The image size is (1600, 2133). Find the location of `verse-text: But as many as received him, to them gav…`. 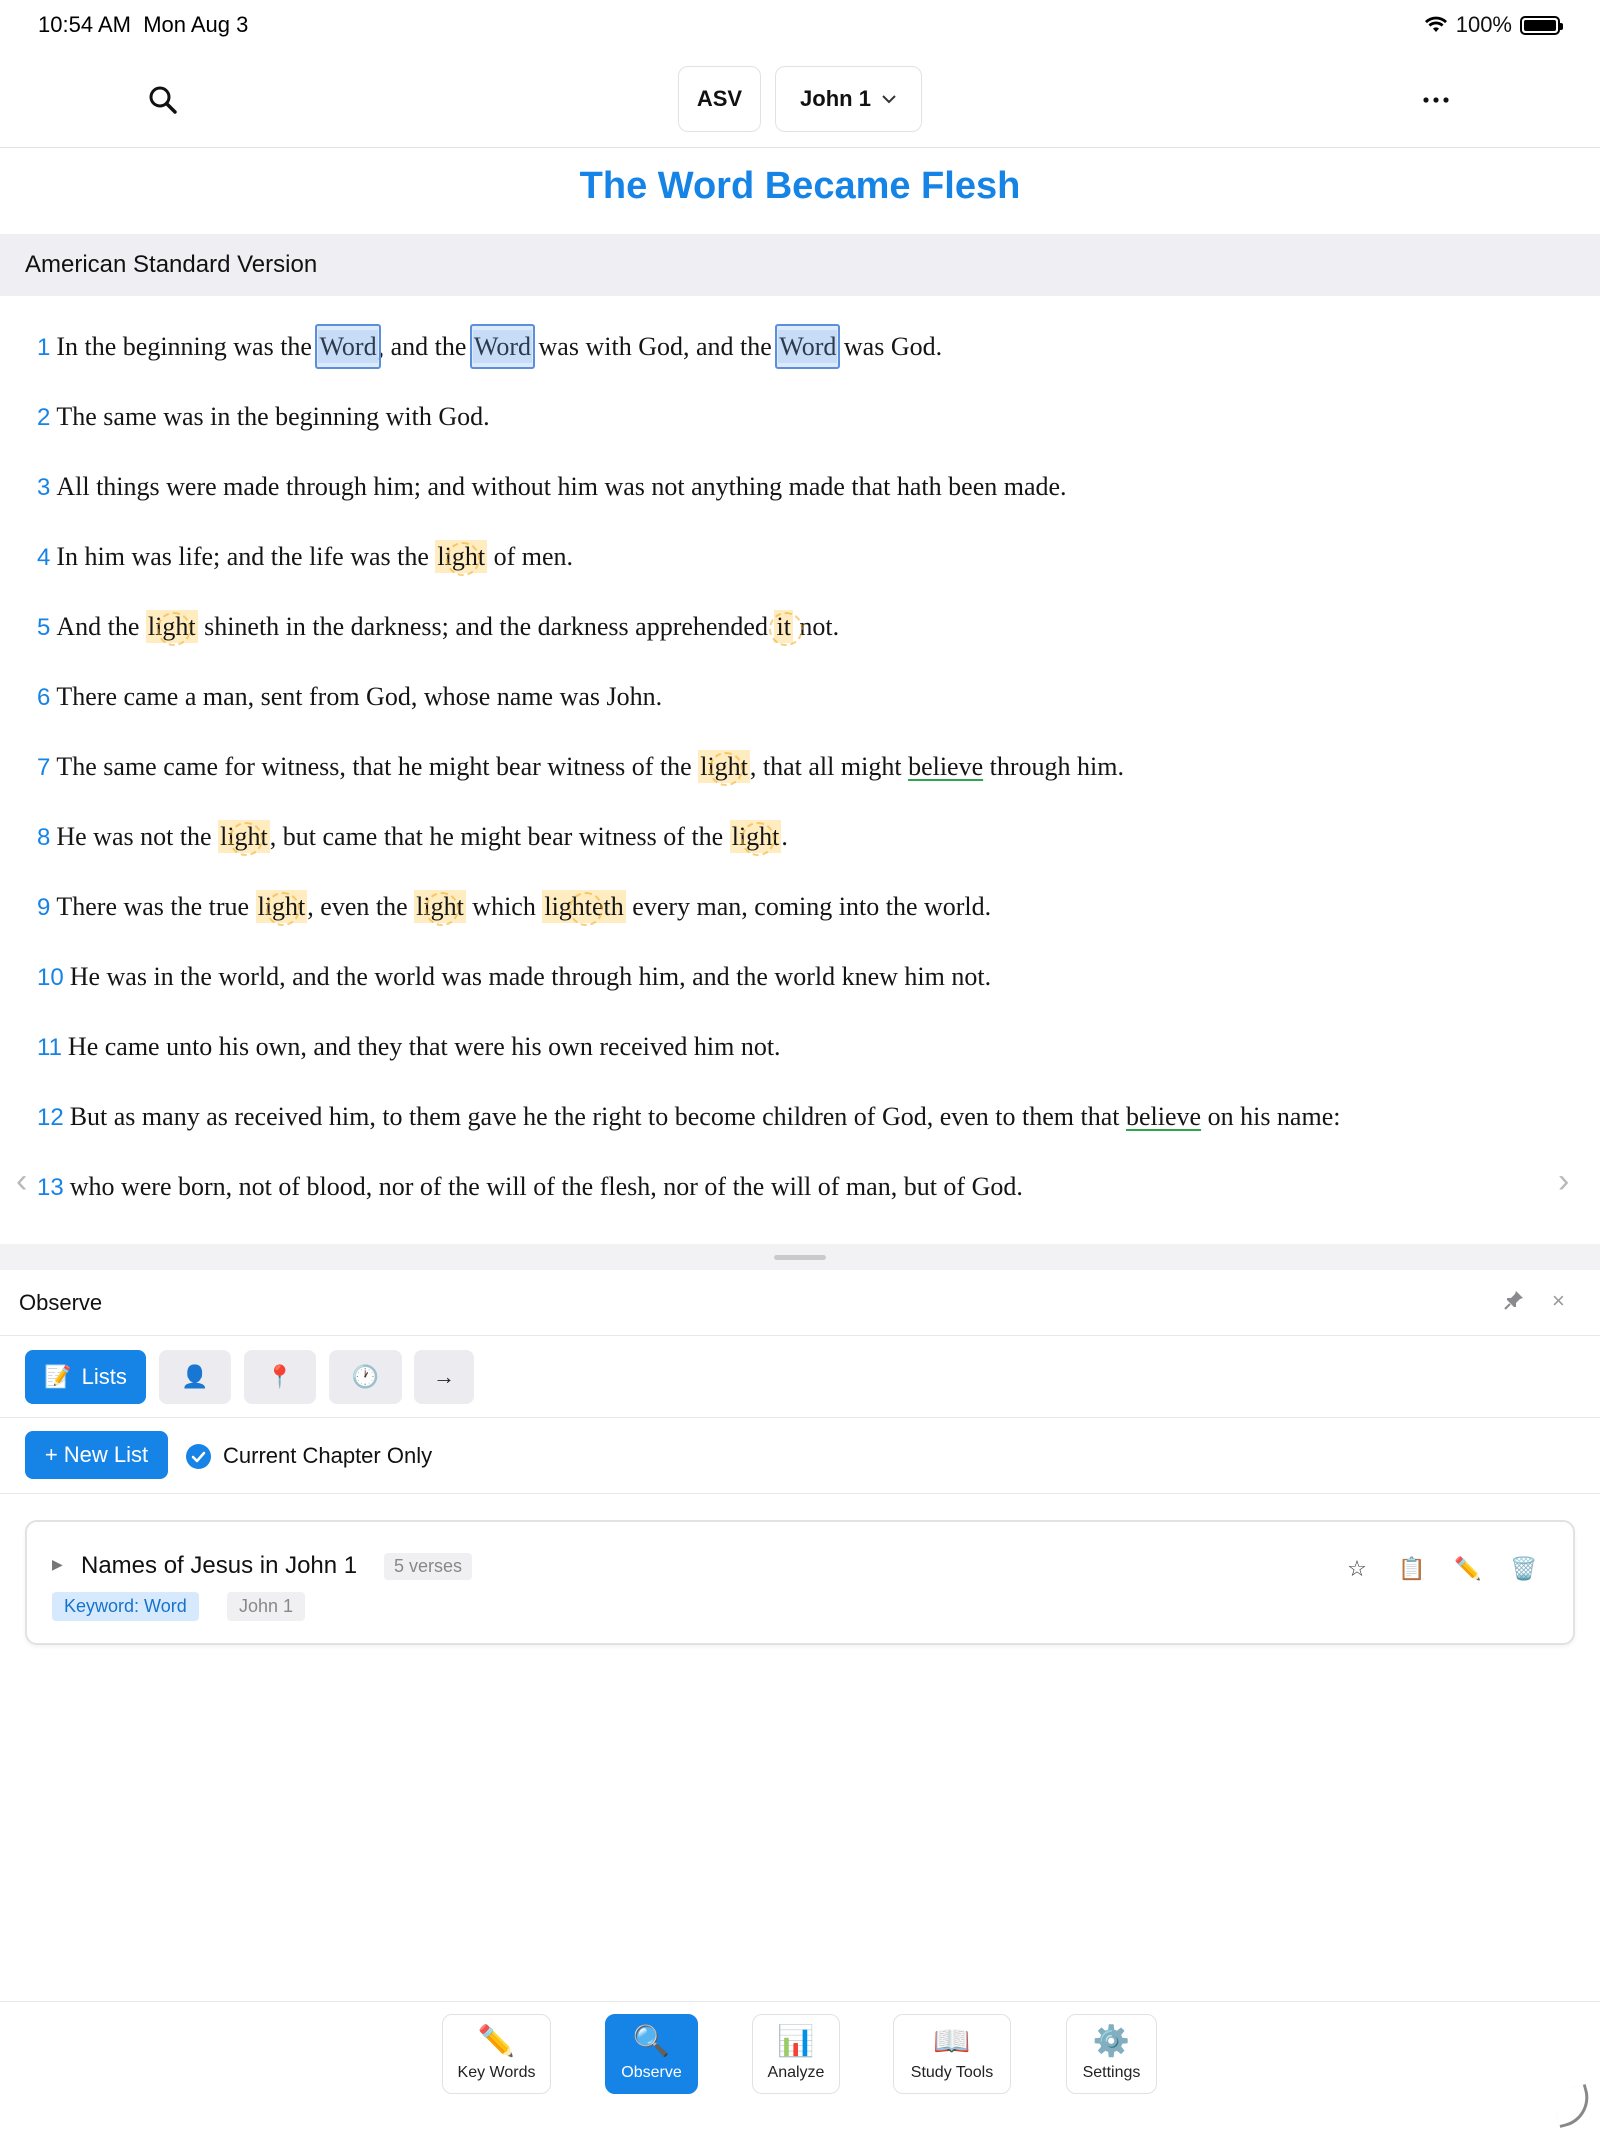

verse-text: But as many as received him, to them gav… is located at coordinates (598, 1116).